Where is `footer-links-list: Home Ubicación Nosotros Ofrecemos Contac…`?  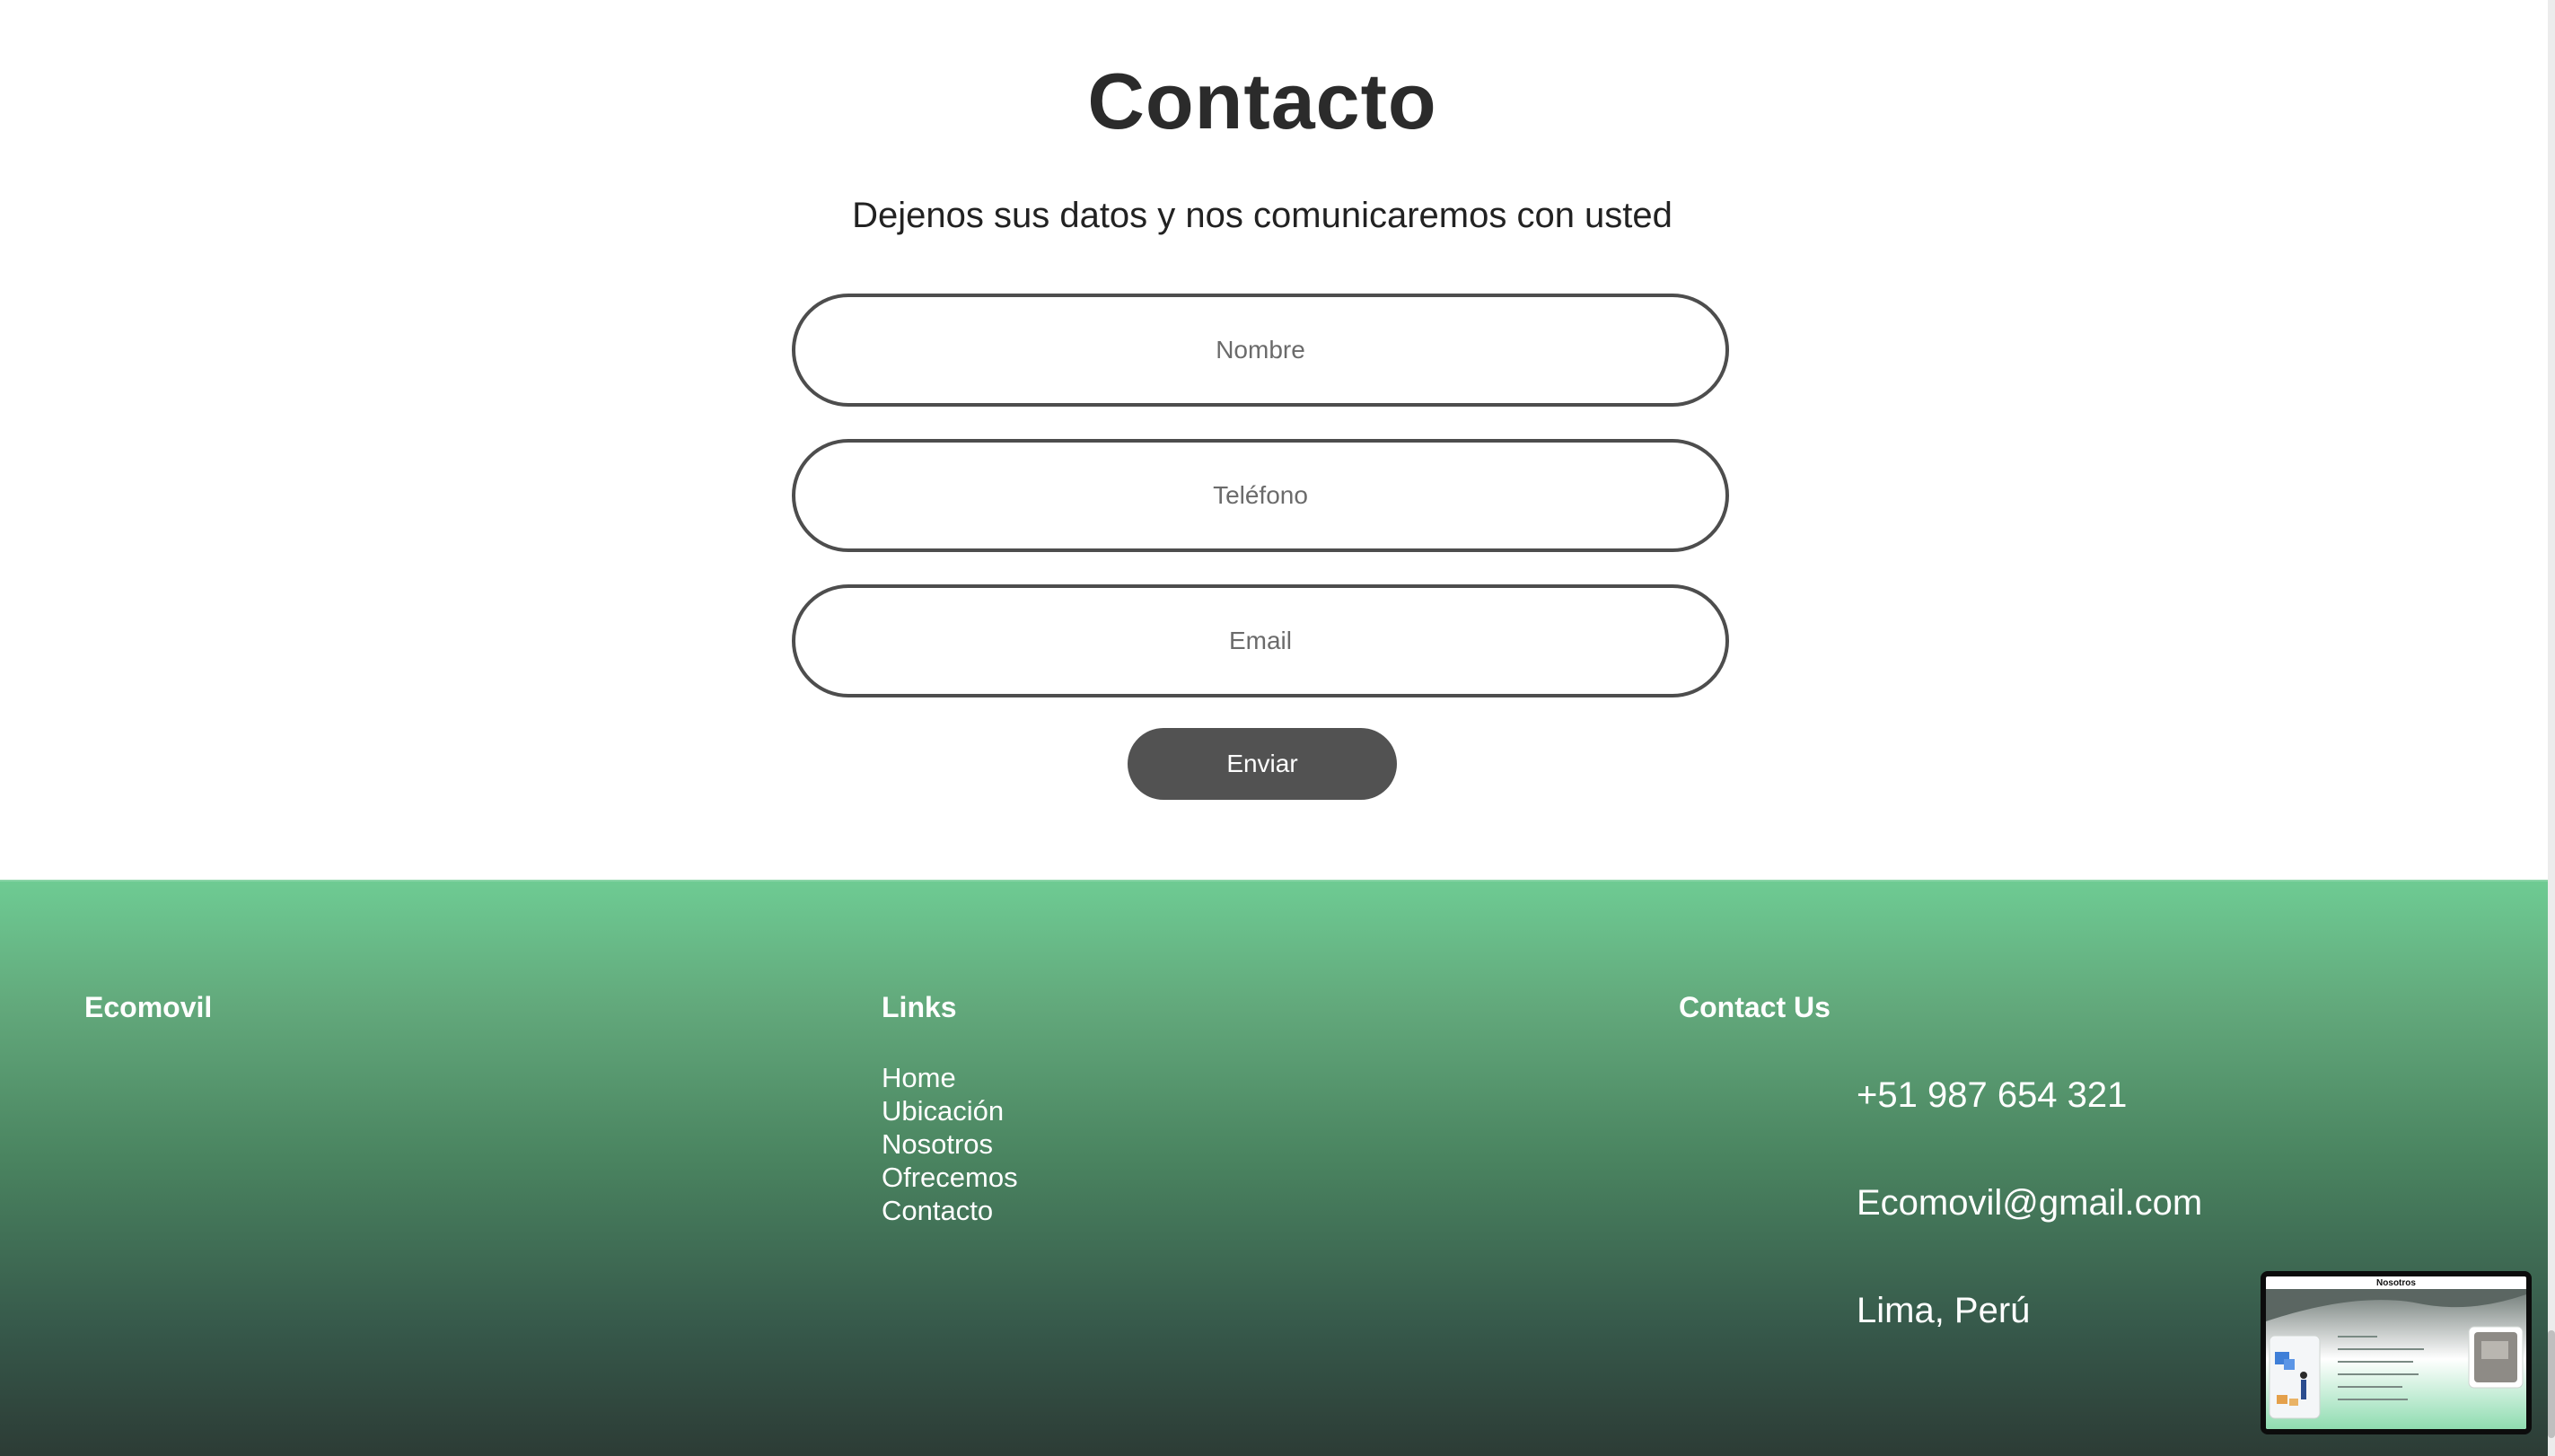
footer-links-list: Home Ubicación Nosotros Ofrecemos Contac… is located at coordinates (950, 1144).